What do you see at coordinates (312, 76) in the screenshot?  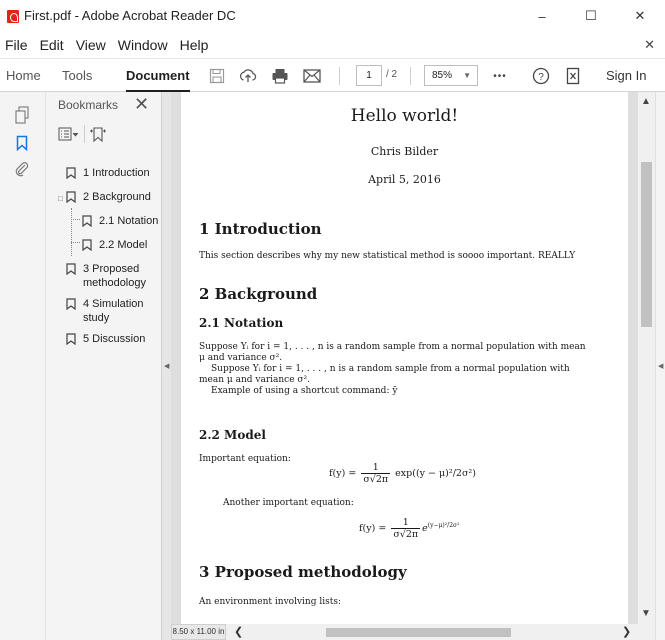 I see `email-icon` at bounding box center [312, 76].